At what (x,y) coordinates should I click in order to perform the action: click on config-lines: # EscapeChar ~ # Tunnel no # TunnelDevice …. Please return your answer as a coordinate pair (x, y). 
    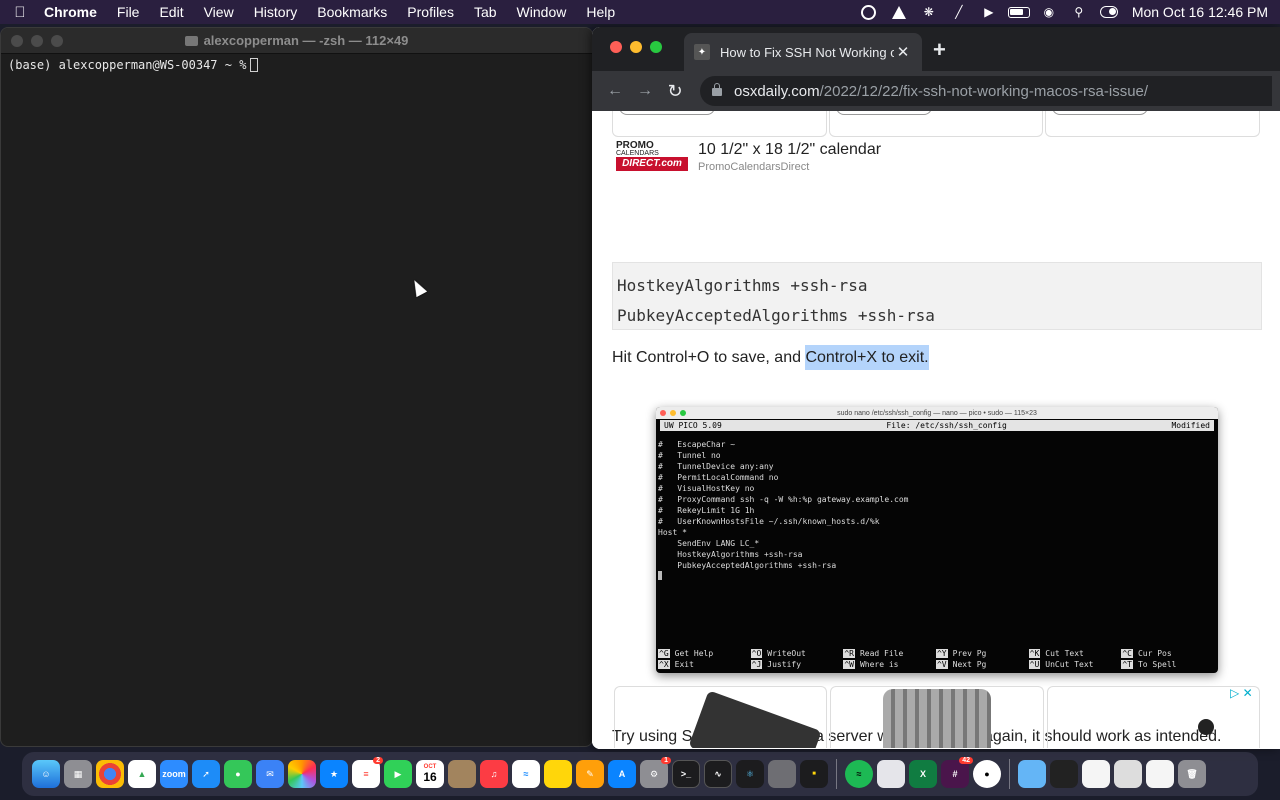
    Looking at the image, I should click on (937, 507).